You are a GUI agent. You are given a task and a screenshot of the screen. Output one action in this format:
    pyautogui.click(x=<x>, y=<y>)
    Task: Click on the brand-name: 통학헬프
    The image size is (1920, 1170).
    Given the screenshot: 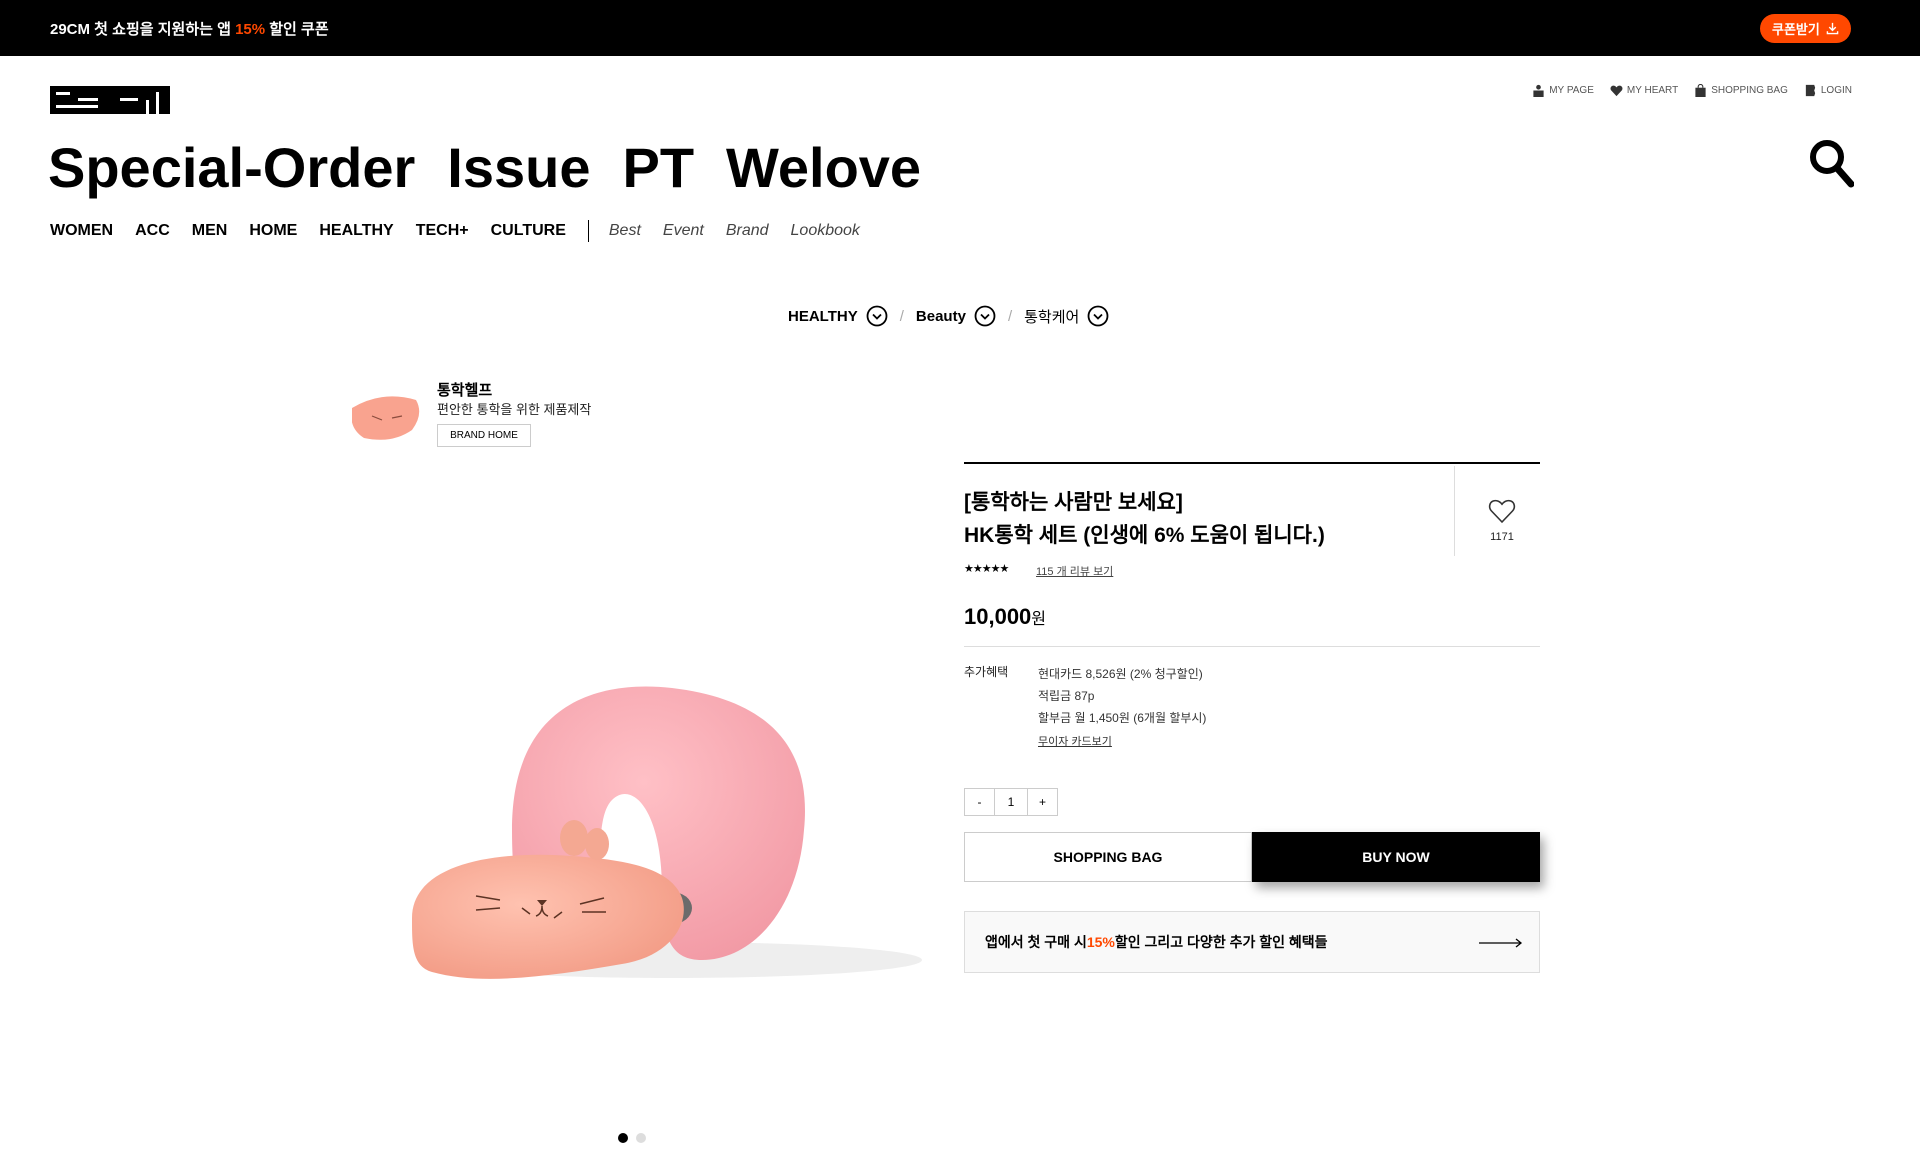 What is the action you would take?
    pyautogui.click(x=464, y=389)
    